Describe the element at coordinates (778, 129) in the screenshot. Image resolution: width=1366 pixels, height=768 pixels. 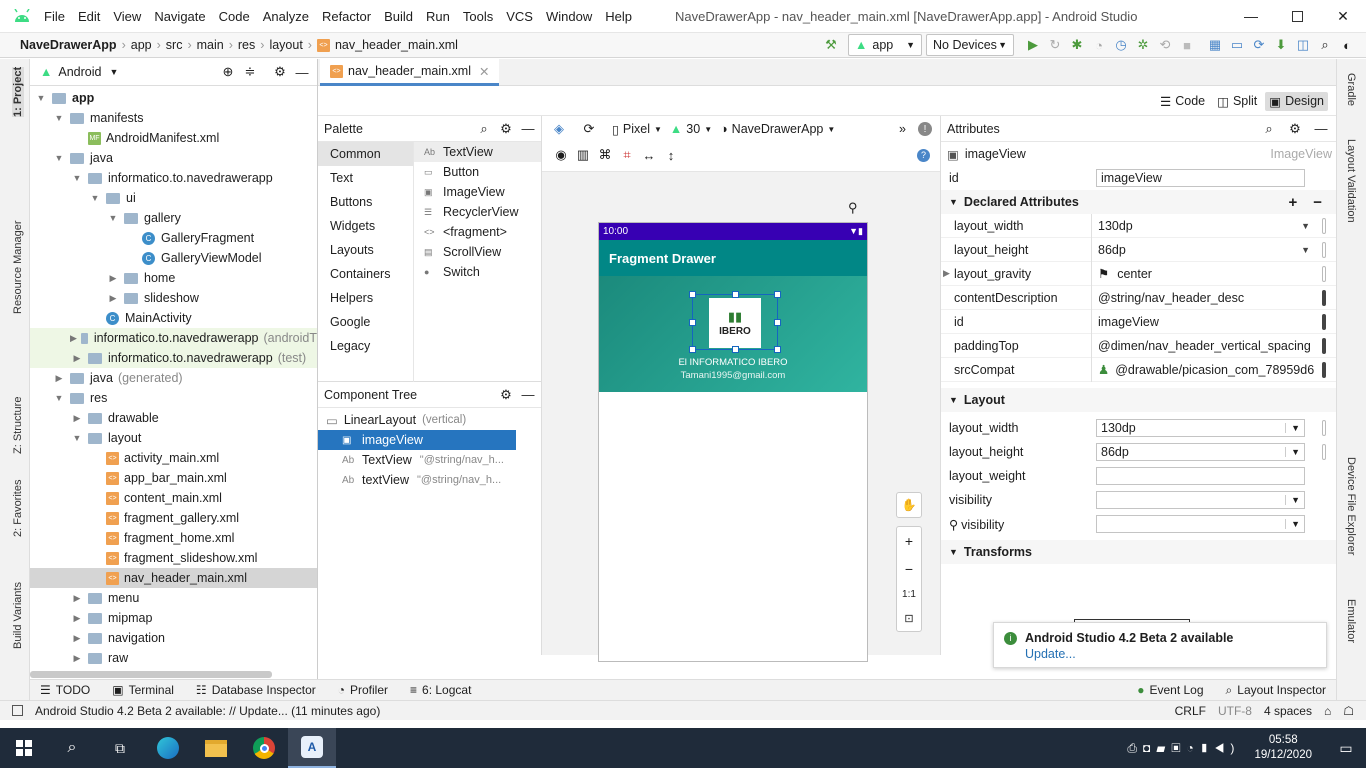
I see `theme-select: NaveDrawerApp` at that location.